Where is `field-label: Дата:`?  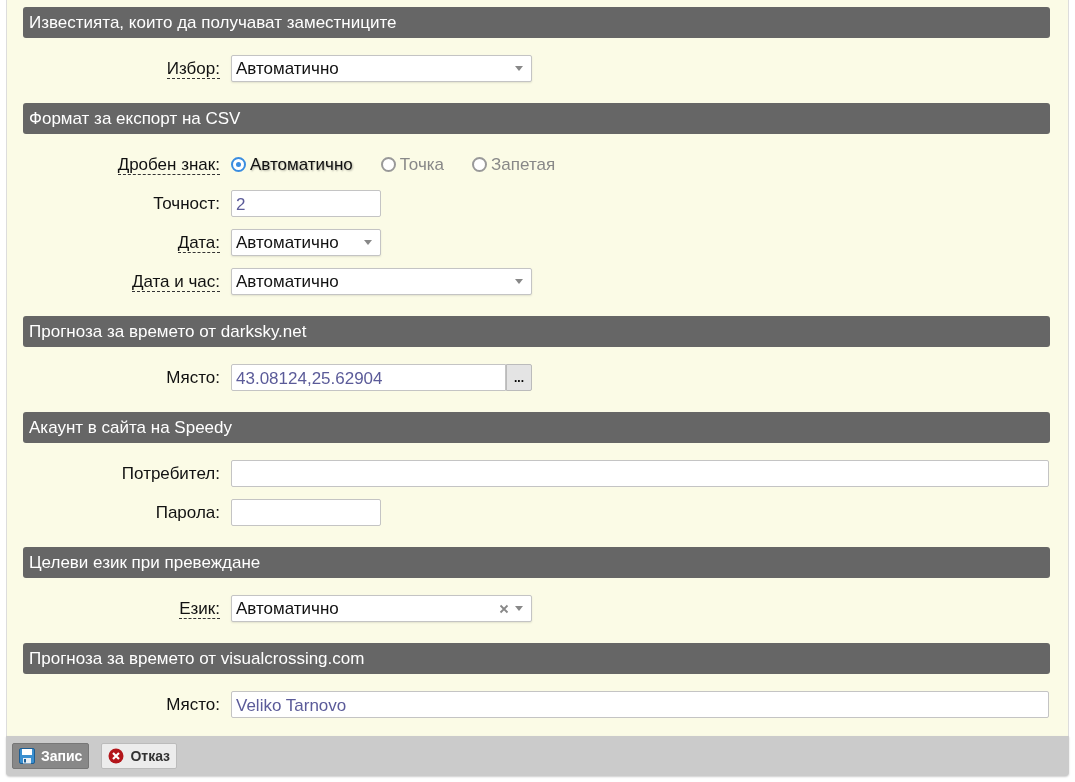
field-label: Дата: is located at coordinates (198, 242).